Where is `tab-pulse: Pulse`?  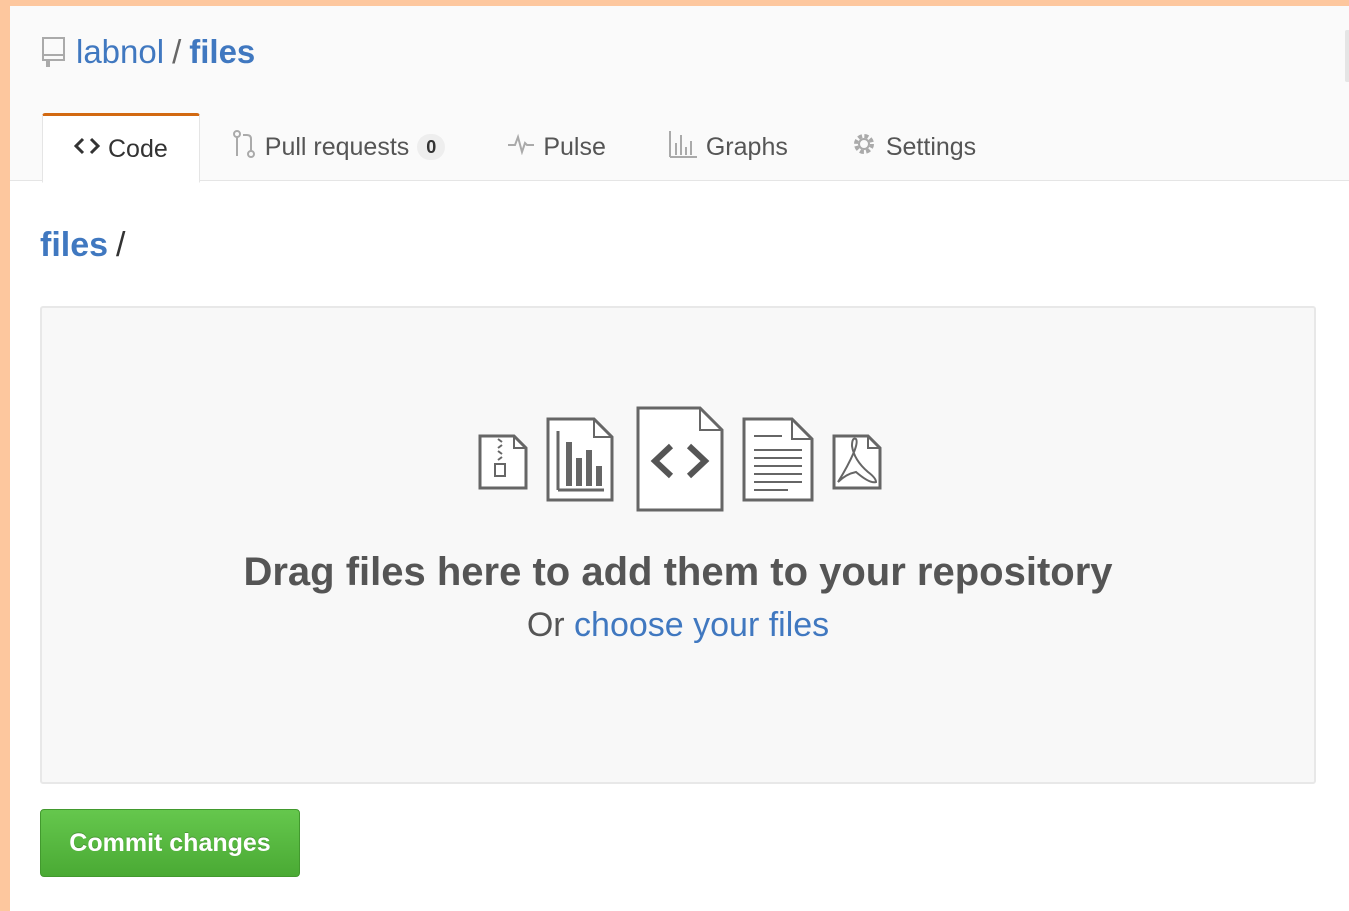 tab-pulse: Pulse is located at coordinates (556, 147).